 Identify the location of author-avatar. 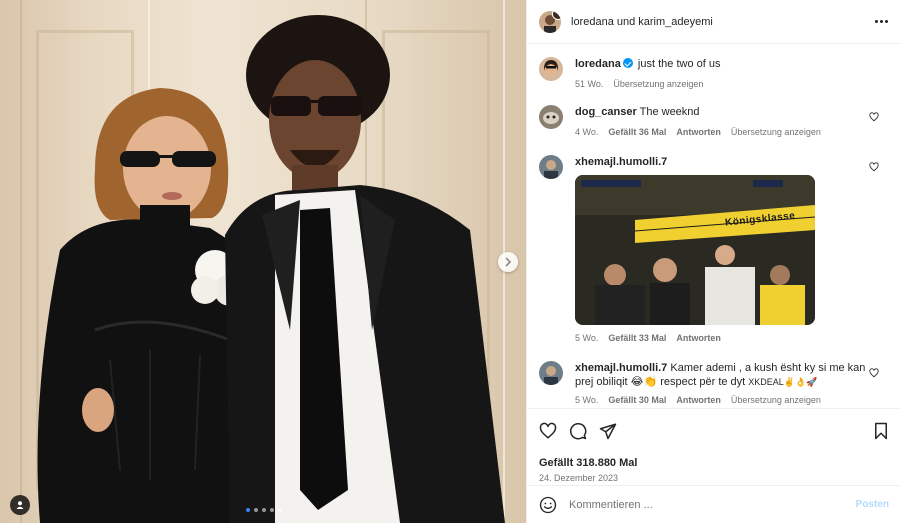
(550, 21).